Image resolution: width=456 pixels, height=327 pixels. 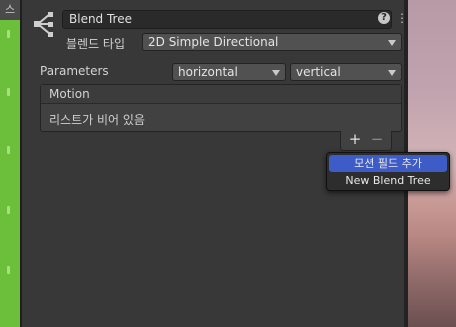 I want to click on kebab-menu-icon: ⋮, so click(x=402, y=18).